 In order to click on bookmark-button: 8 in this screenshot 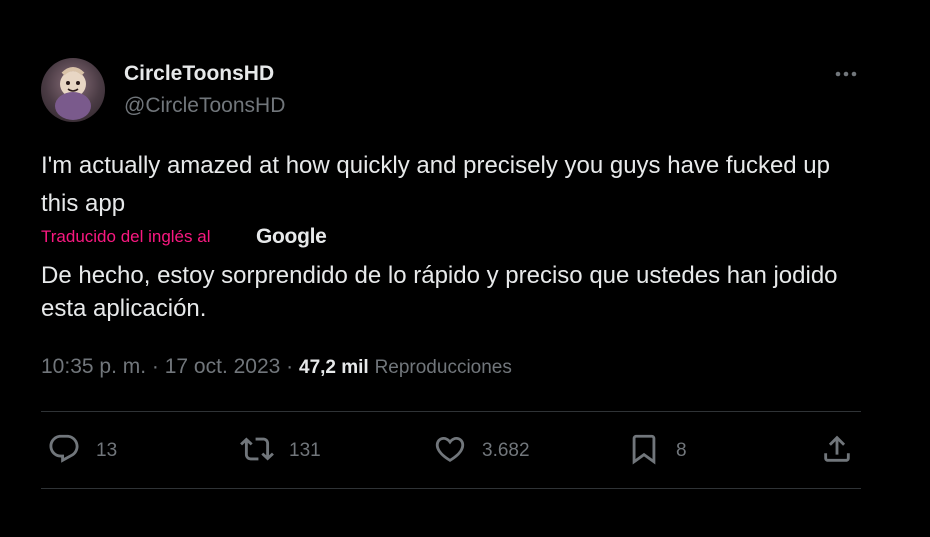, I will do `click(657, 451)`.